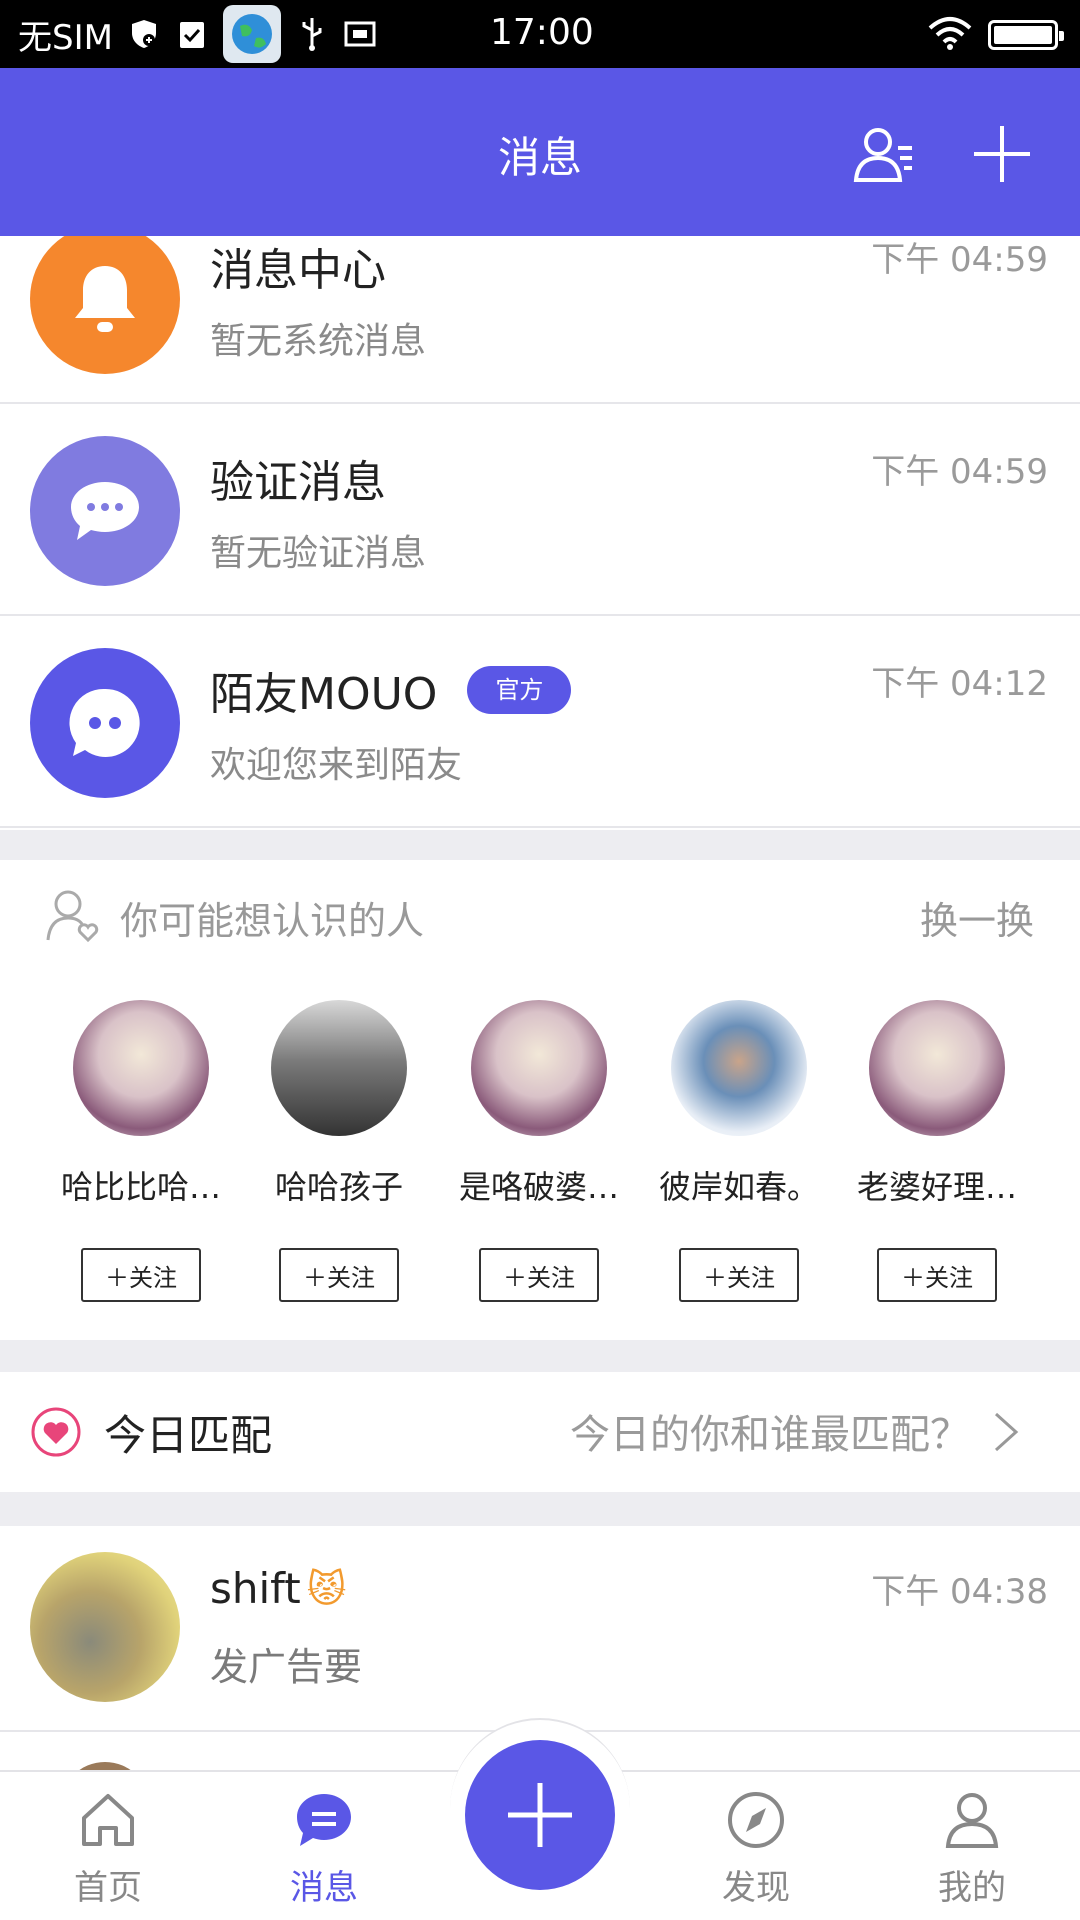  Describe the element at coordinates (540, 1629) in the screenshot. I see `chat-list-item: shift 😾 发广告要 下午 04:38` at that location.